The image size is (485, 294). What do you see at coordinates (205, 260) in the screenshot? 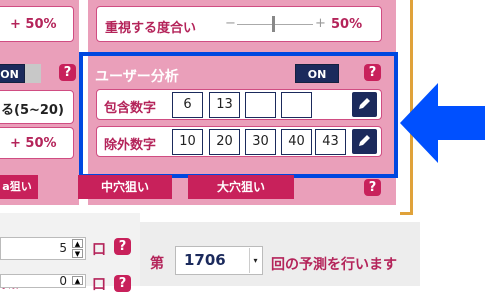
I see `draw-number: 1706` at bounding box center [205, 260].